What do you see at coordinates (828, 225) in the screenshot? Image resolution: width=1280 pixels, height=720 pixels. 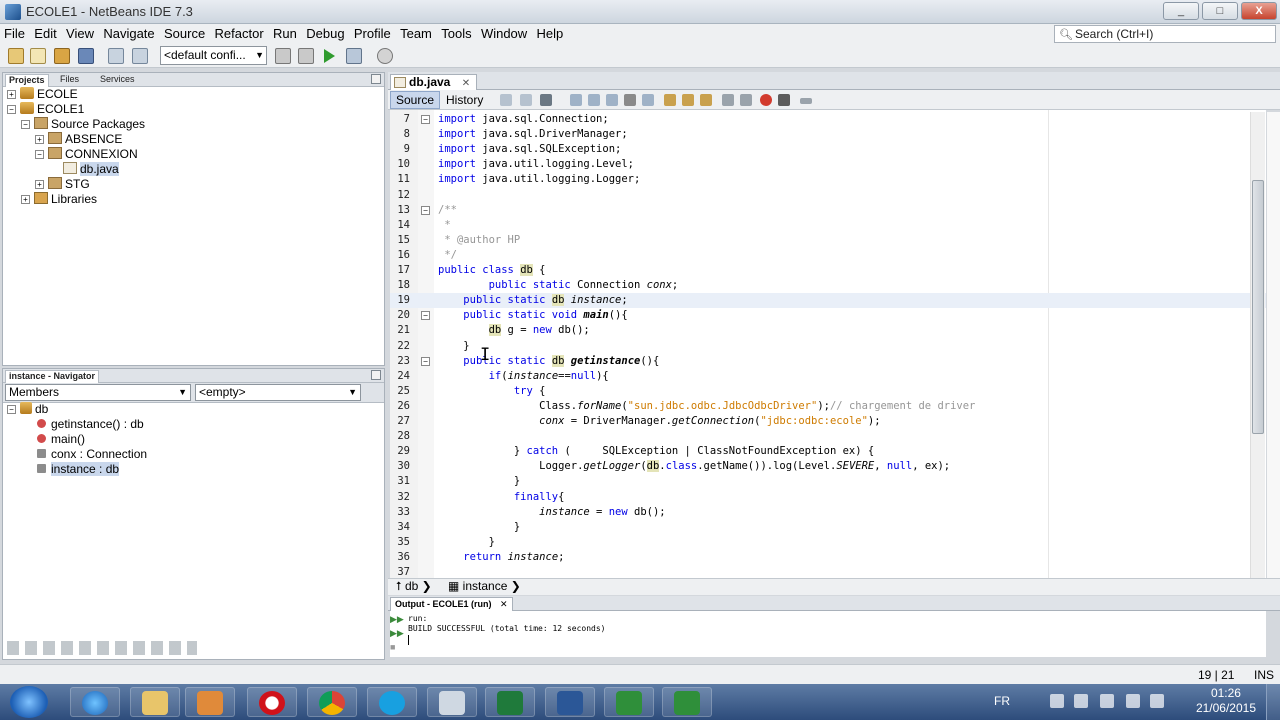 I see `code-line: 14 *` at bounding box center [828, 225].